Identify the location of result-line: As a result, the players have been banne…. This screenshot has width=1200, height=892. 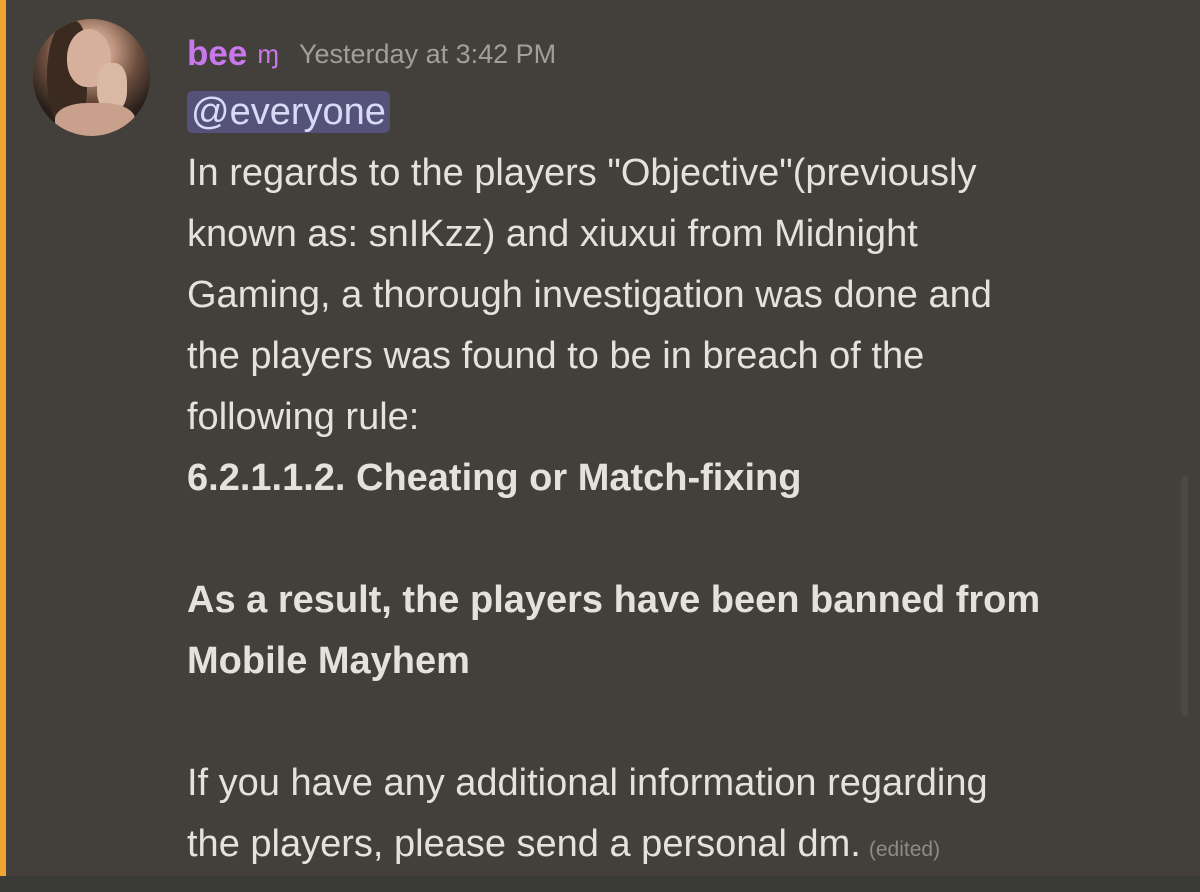
(614, 600).